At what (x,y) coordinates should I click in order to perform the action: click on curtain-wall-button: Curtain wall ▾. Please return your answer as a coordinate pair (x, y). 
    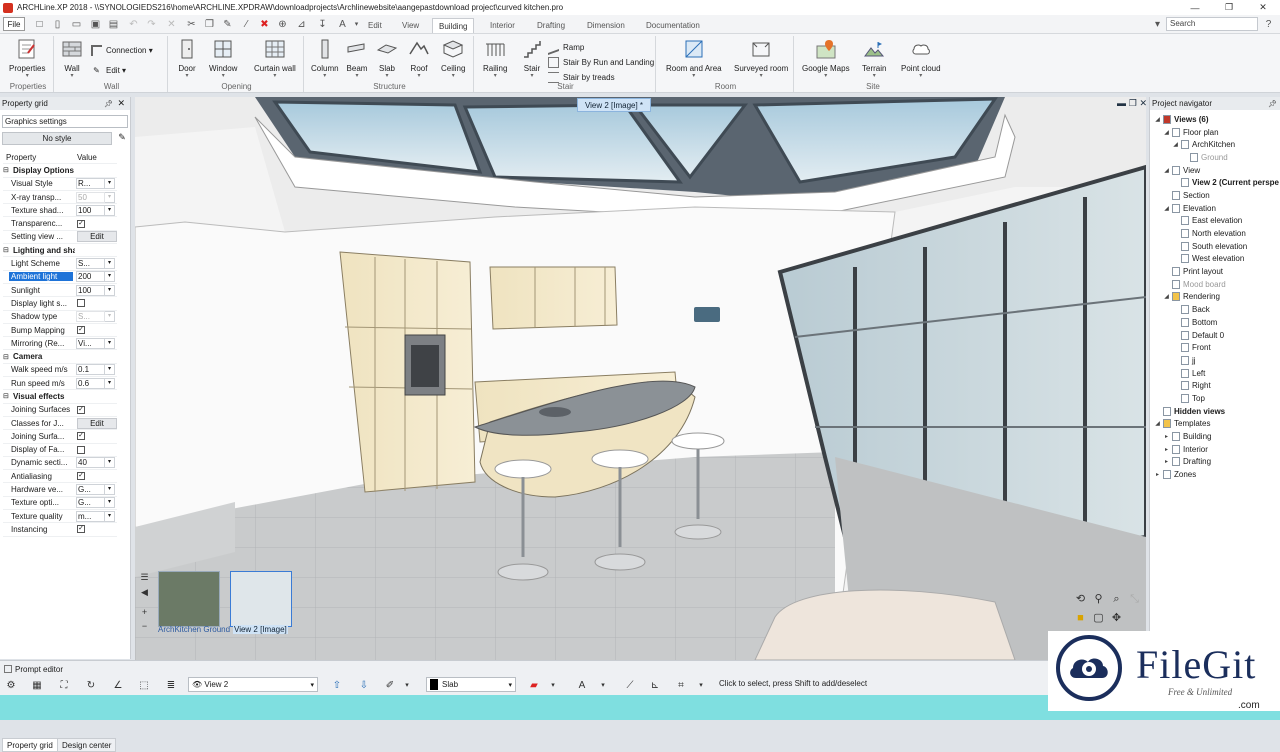
    Looking at the image, I should click on (275, 58).